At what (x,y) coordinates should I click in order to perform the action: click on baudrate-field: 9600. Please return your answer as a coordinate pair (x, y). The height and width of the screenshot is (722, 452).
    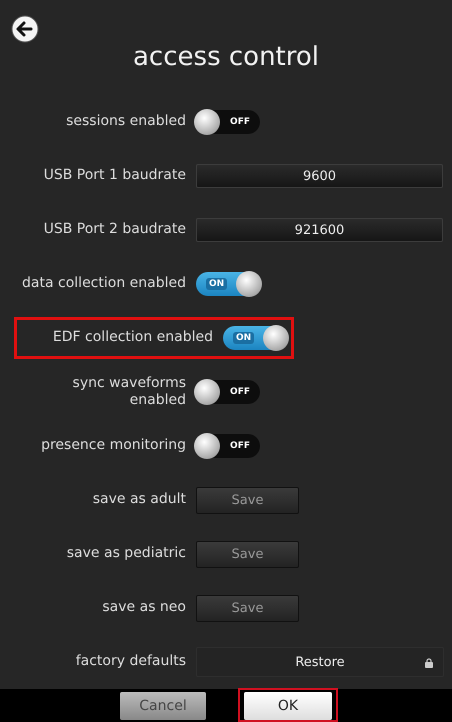
    Looking at the image, I should click on (319, 176).